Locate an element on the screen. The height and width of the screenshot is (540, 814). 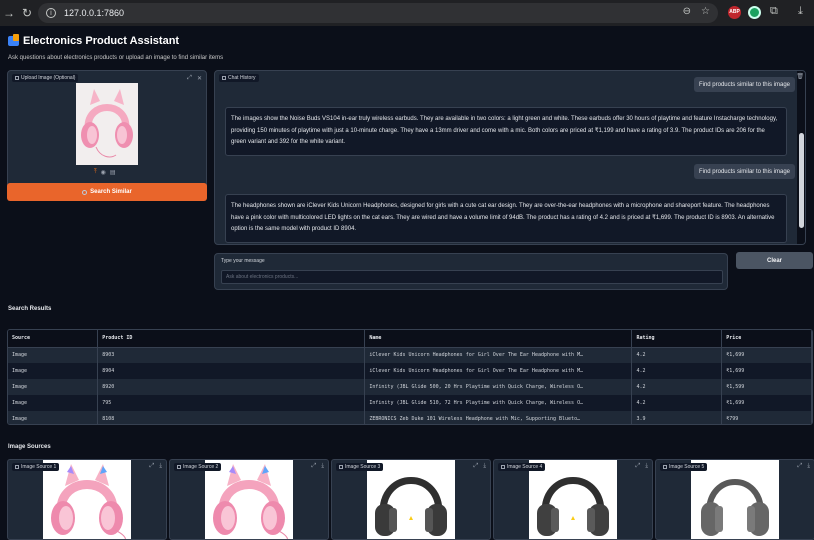
image-source-card: Image Source 4 ⤢ ⤓ is located at coordinates (573, 499).